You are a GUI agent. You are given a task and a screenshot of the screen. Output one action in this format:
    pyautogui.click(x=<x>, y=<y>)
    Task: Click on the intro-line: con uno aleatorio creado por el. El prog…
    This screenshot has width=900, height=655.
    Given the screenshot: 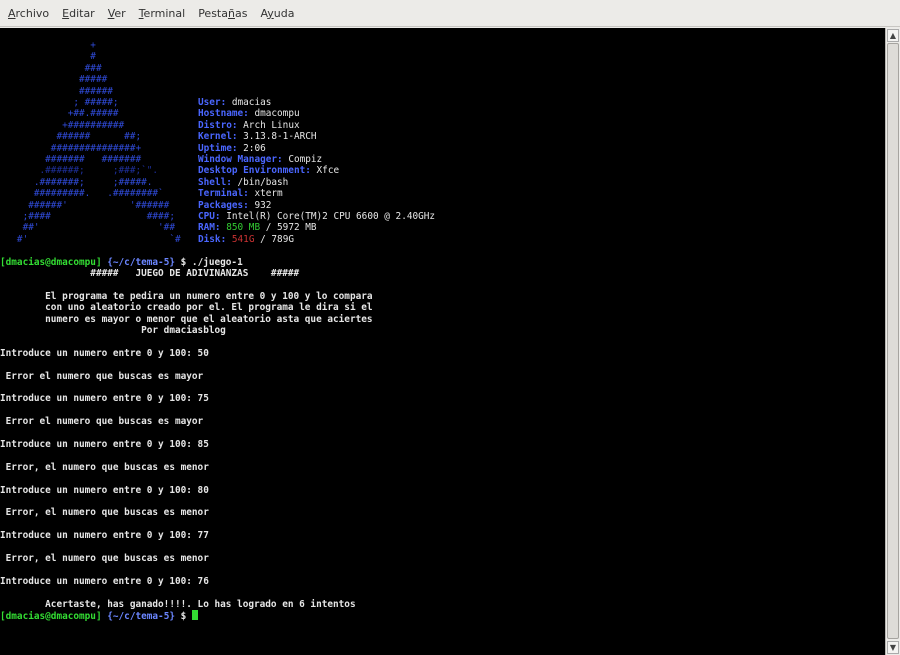 What is the action you would take?
    pyautogui.click(x=186, y=308)
    